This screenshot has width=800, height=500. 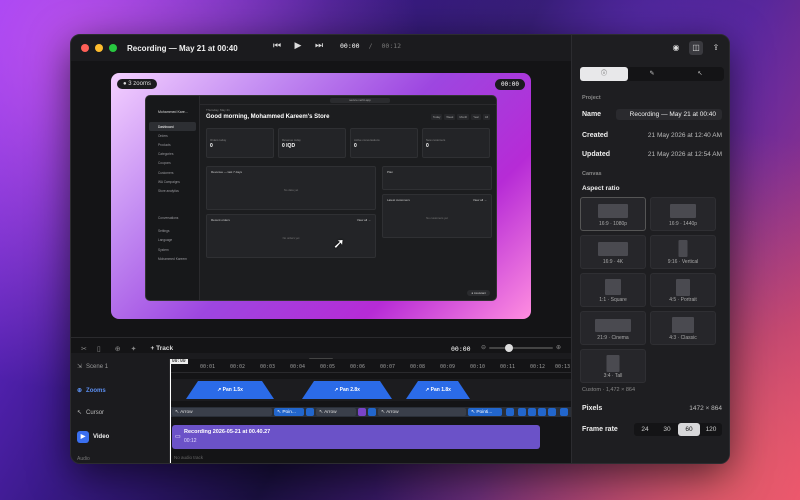 I want to click on ruler-tick: 00:03, so click(x=268, y=367).